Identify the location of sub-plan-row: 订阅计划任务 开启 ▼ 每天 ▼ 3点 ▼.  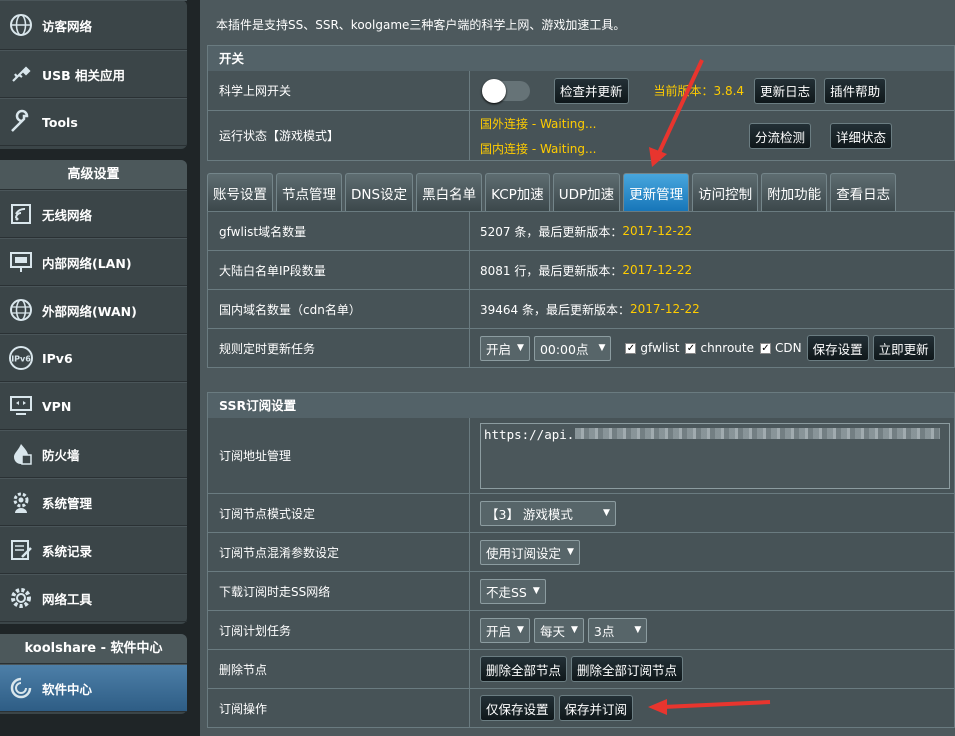
(581, 630).